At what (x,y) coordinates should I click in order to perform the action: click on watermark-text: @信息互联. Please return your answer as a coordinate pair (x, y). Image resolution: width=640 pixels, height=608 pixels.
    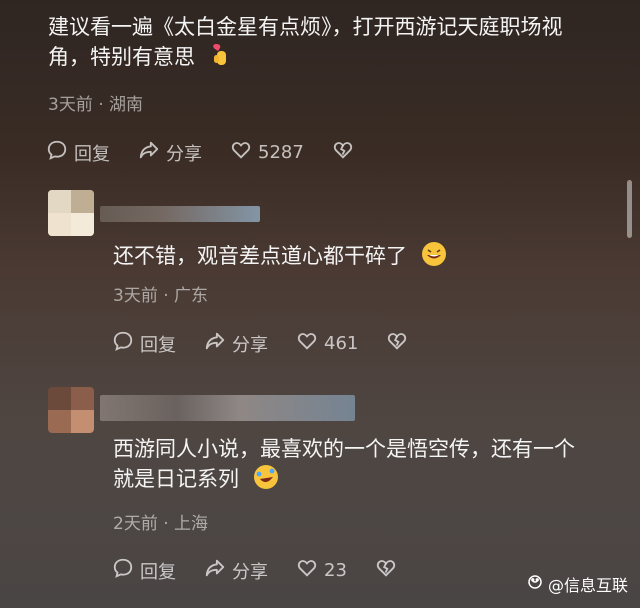
    Looking at the image, I should click on (587, 585).